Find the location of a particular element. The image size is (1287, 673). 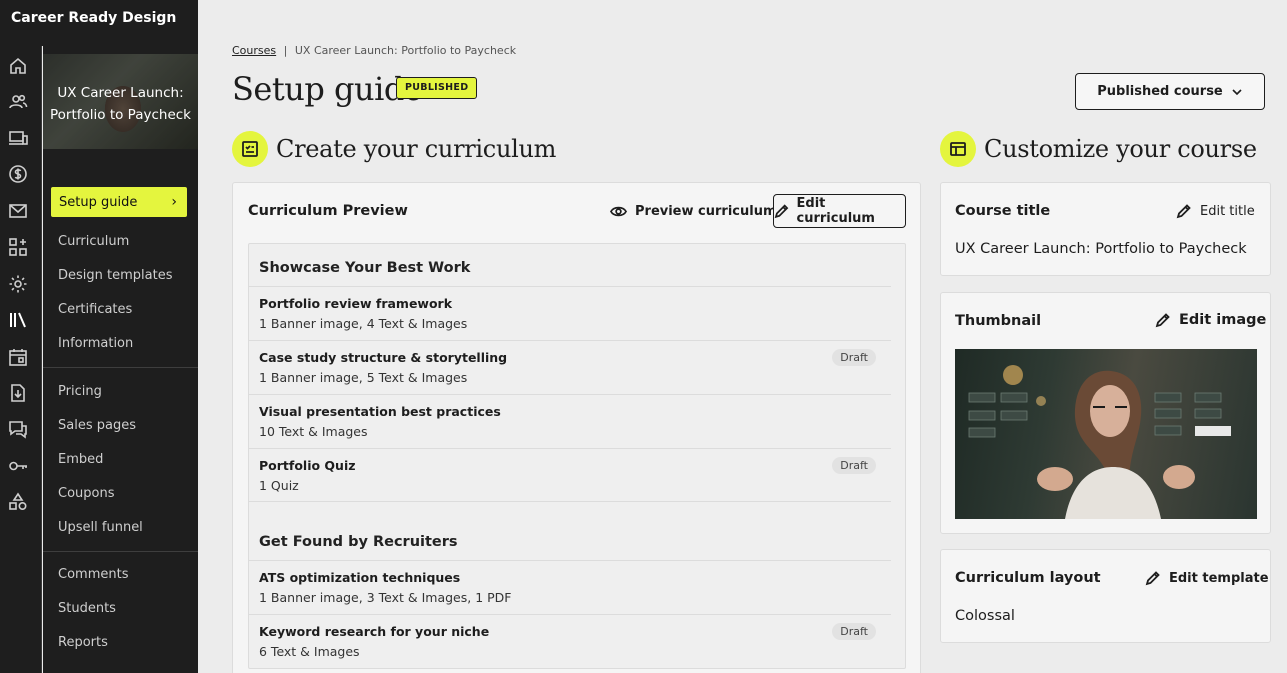

icon-rail is located at coordinates (21, 359).